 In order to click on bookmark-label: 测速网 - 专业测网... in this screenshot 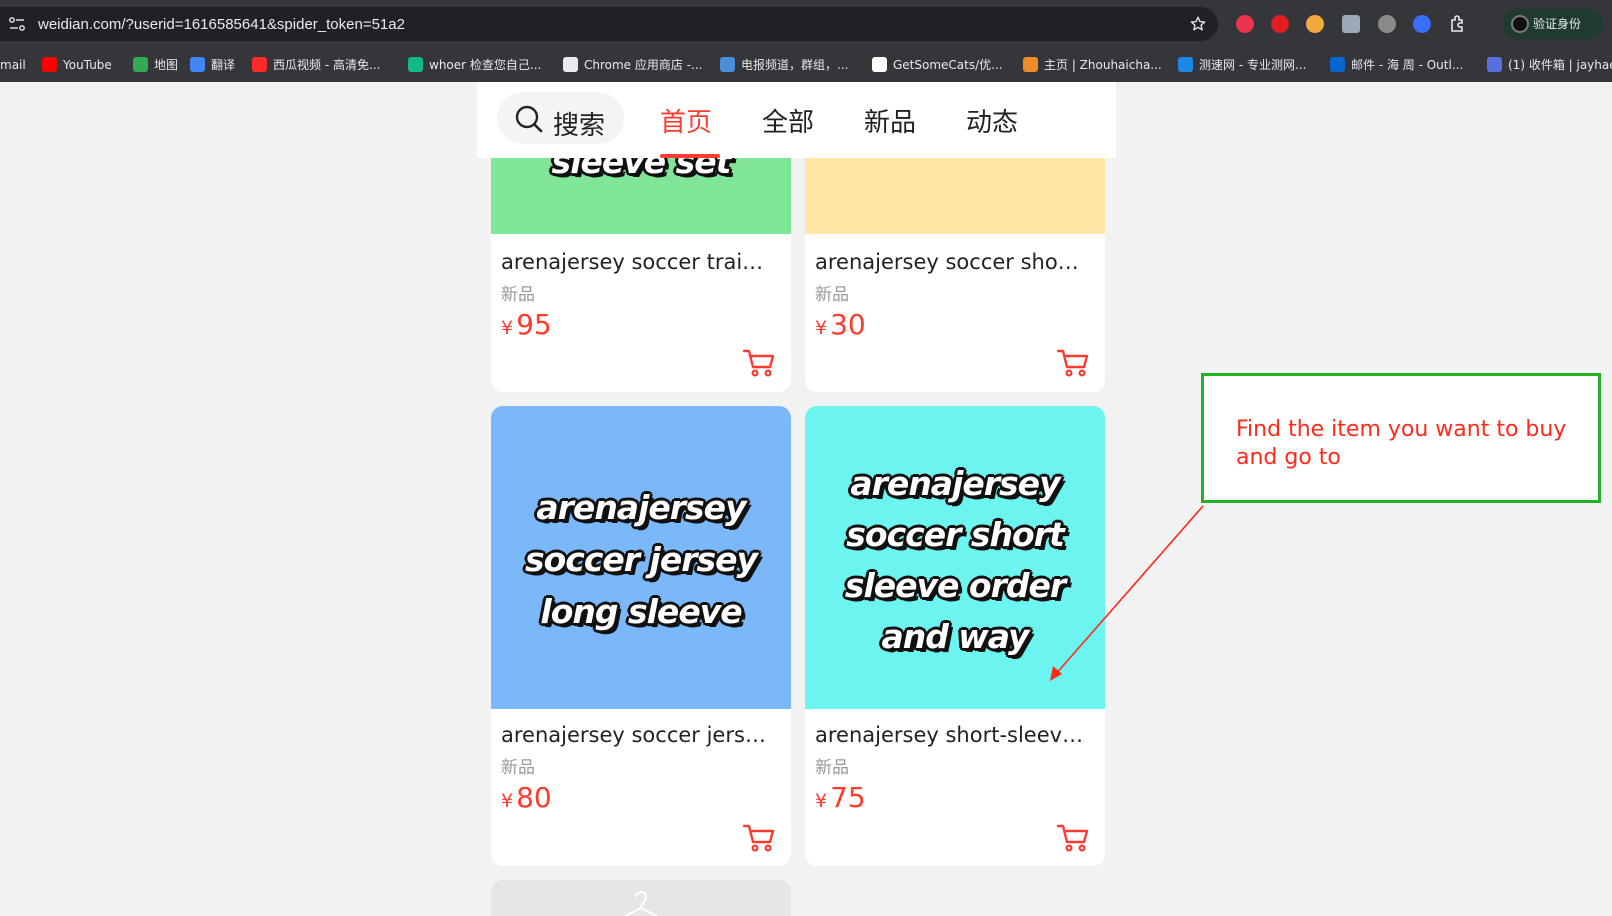, I will do `click(1253, 65)`.